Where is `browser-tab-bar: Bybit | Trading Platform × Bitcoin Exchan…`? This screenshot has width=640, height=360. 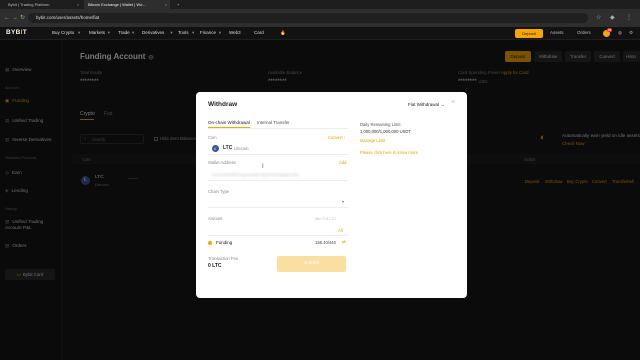 browser-tab-bar: Bybit | Trading Platform × Bitcoin Exchan… is located at coordinates (320, 4).